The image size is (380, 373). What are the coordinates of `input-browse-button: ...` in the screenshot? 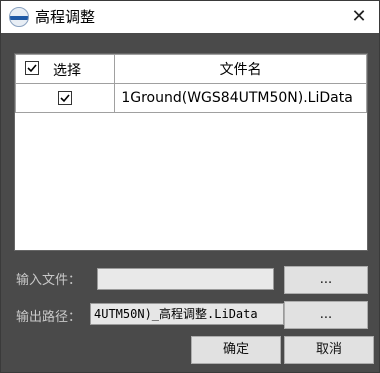 It's located at (326, 280).